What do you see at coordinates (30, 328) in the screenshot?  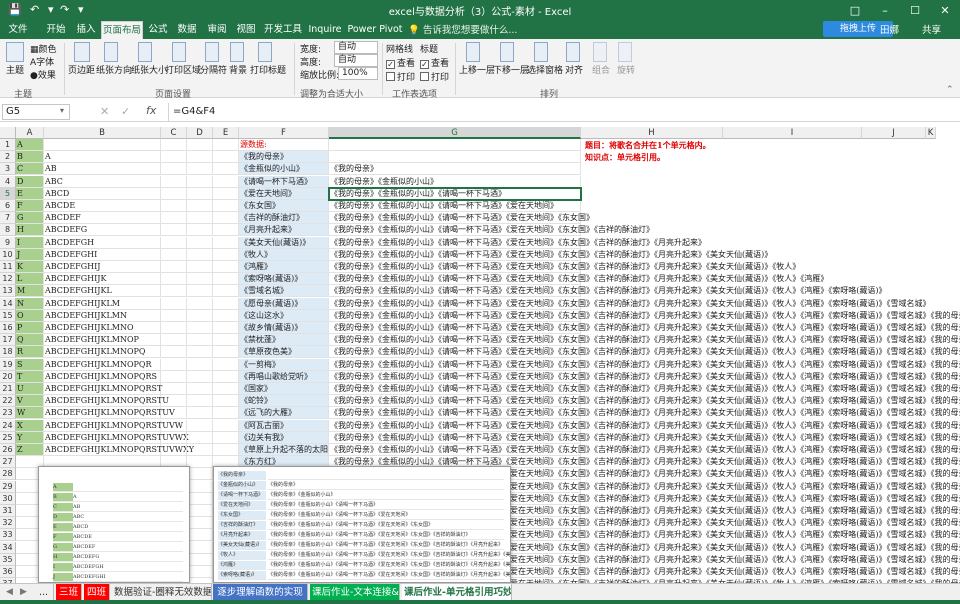 I see `cell-a: P` at bounding box center [30, 328].